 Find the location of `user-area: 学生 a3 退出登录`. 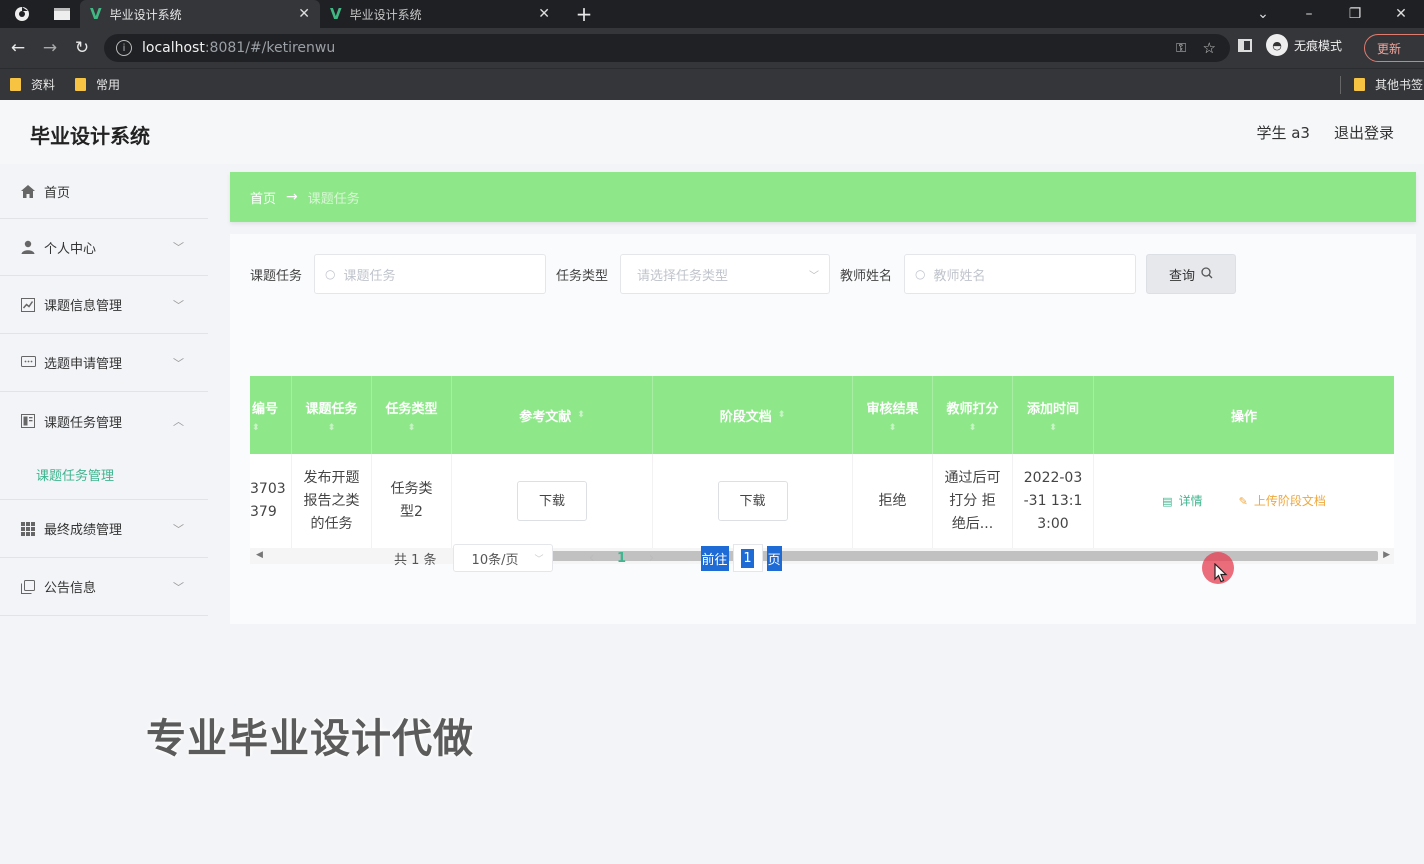

user-area: 学生 a3 退出登录 is located at coordinates (1313, 132).